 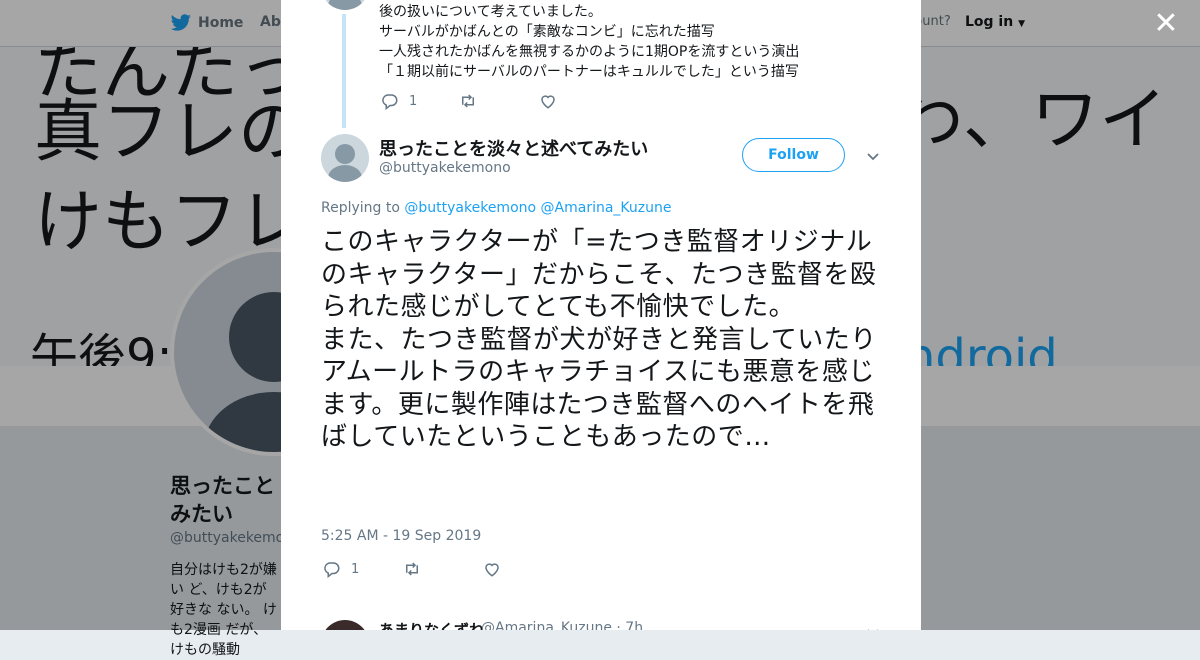 I want to click on tweet-actions: 1, so click(x=412, y=569).